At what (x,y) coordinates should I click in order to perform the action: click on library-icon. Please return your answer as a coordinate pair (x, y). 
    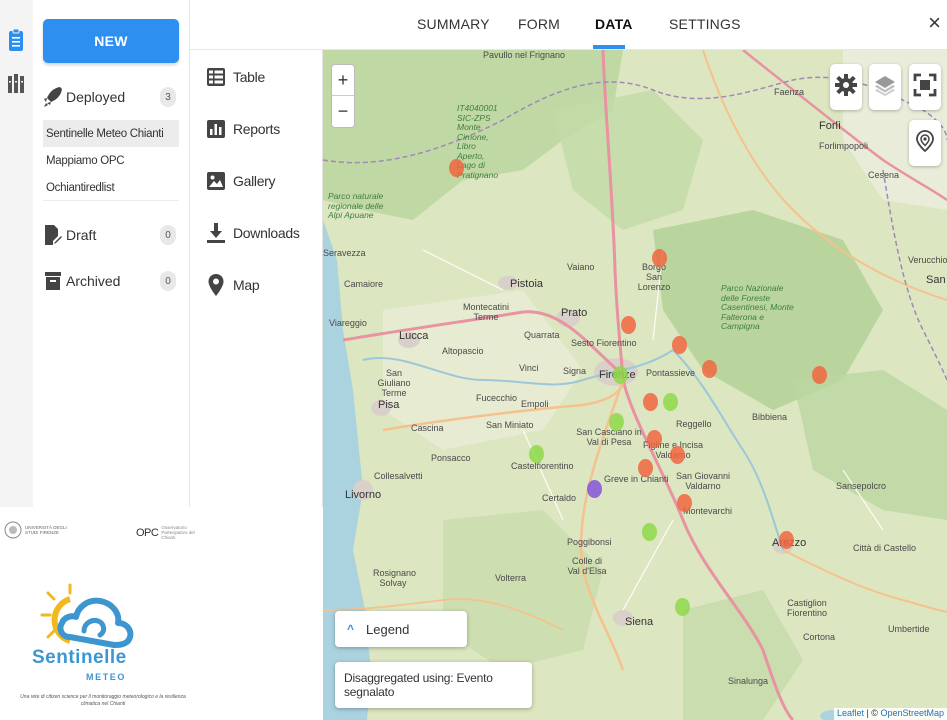
    Looking at the image, I should click on (16, 83).